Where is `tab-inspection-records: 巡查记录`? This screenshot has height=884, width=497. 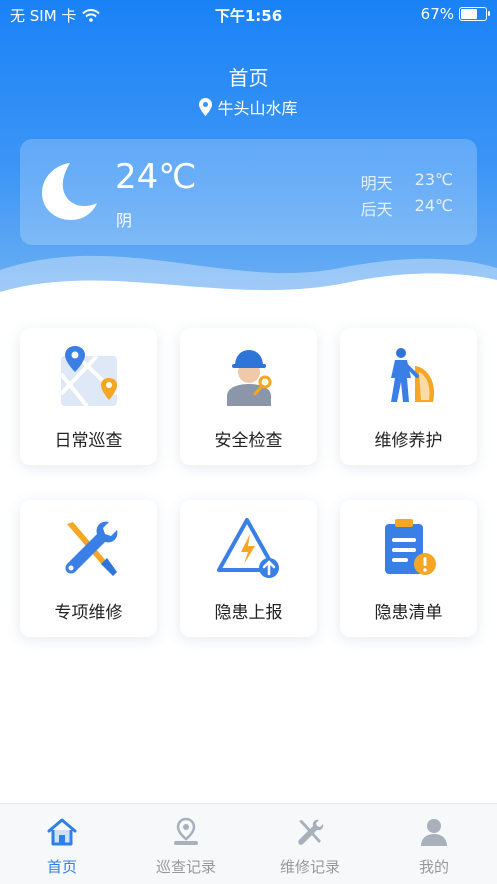
tab-inspection-records: 巡查记录 is located at coordinates (186, 845).